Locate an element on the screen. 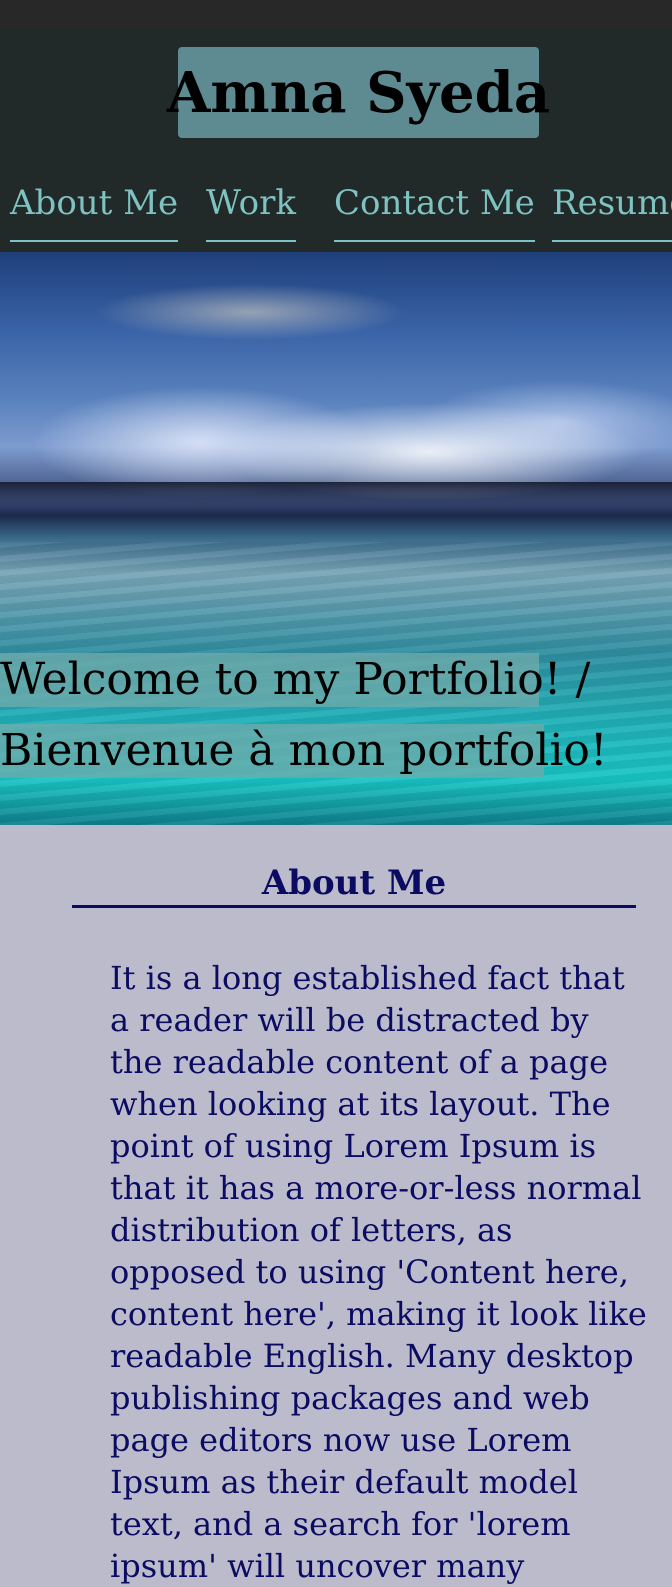  hero-horizon is located at coordinates (336, 494).